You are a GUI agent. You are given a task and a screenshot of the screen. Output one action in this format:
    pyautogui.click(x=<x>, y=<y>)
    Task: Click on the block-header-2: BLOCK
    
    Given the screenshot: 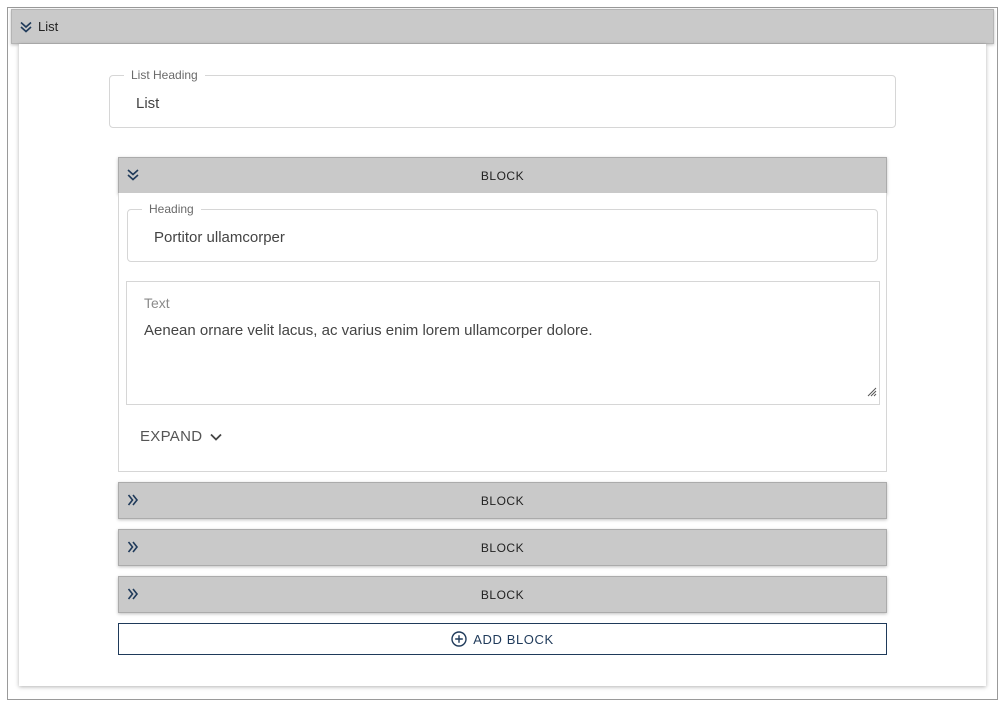 What is the action you would take?
    pyautogui.click(x=502, y=500)
    